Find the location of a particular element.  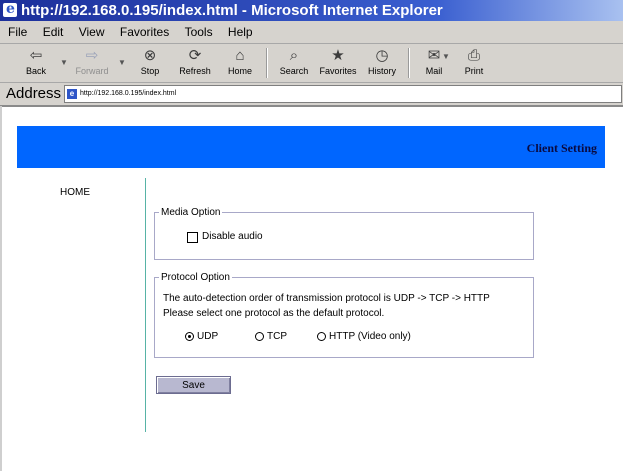

forward-dropdown-icon: ▼ is located at coordinates (122, 62).